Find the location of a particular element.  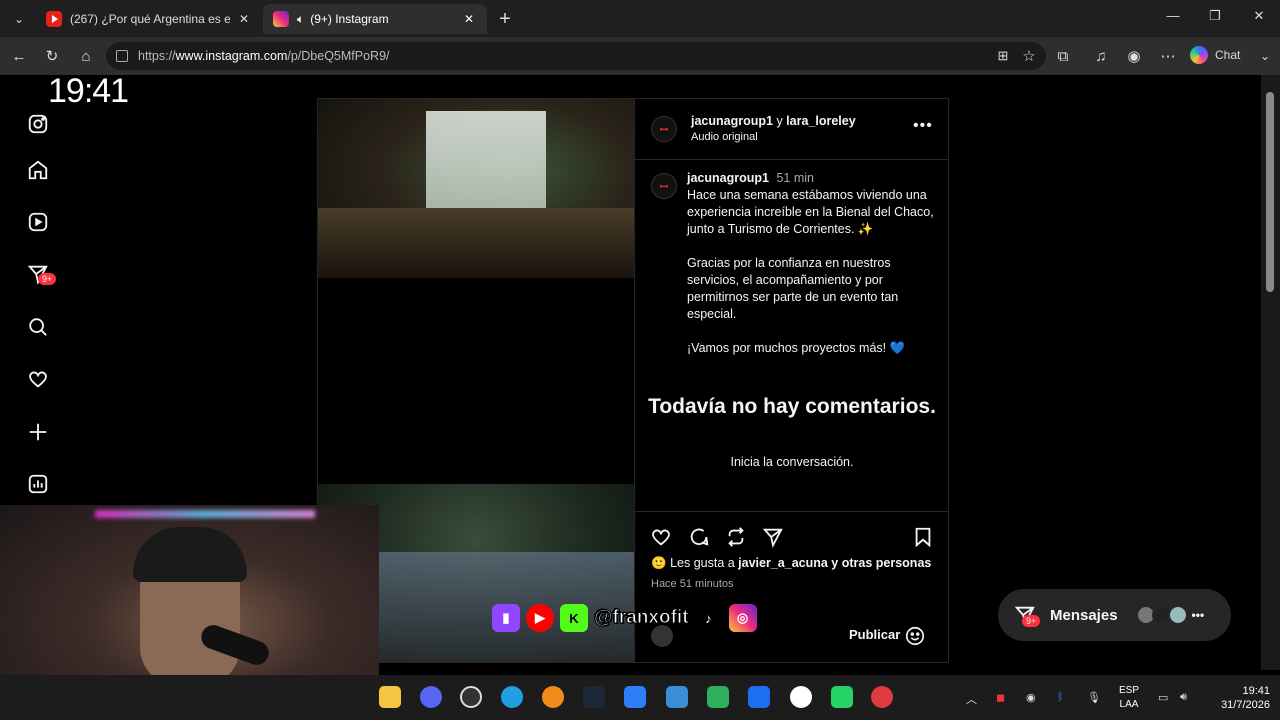

search-icon is located at coordinates (38, 327).